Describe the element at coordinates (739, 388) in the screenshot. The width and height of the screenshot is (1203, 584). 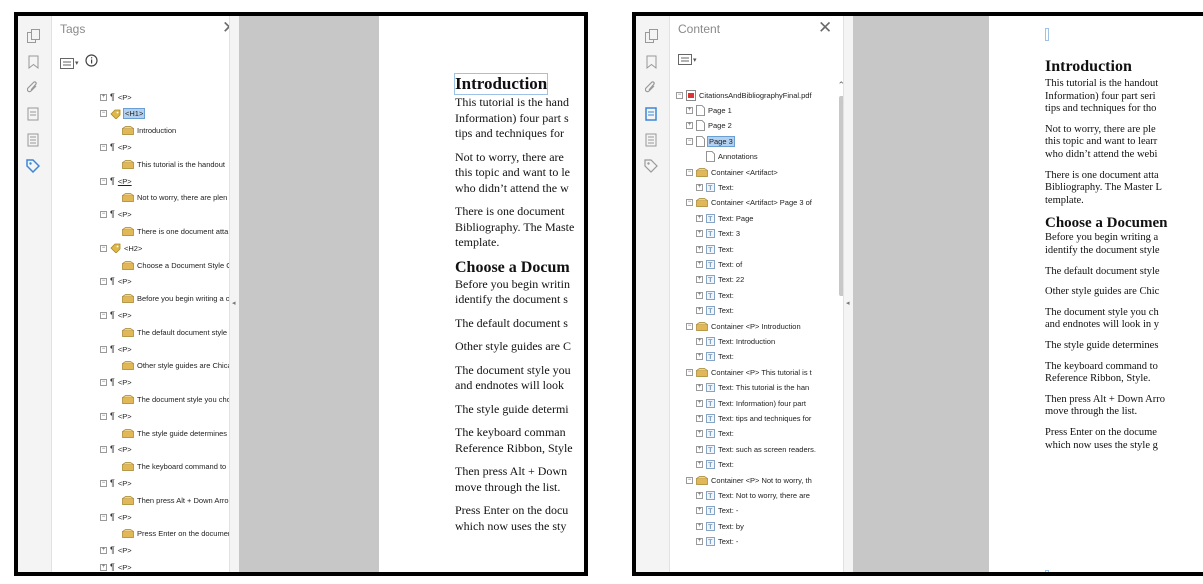
I see `tree-node: + T Text: This tutorial is the han` at that location.